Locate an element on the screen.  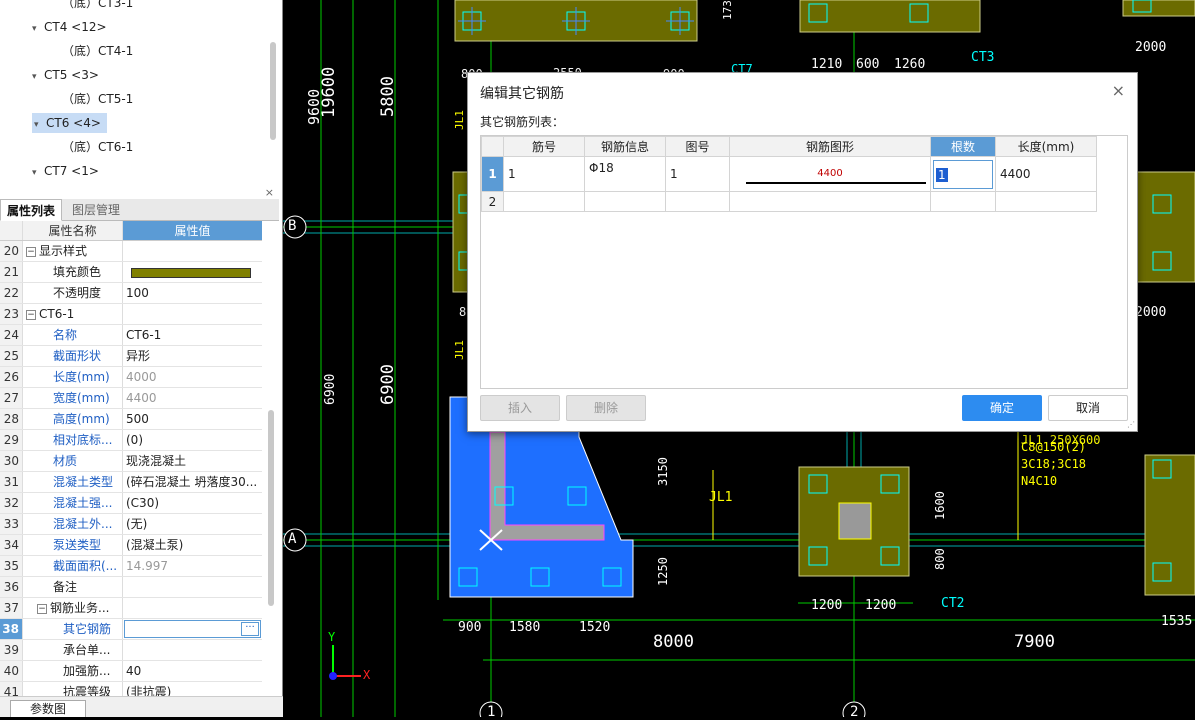
count-input: 1 is located at coordinates (963, 174).